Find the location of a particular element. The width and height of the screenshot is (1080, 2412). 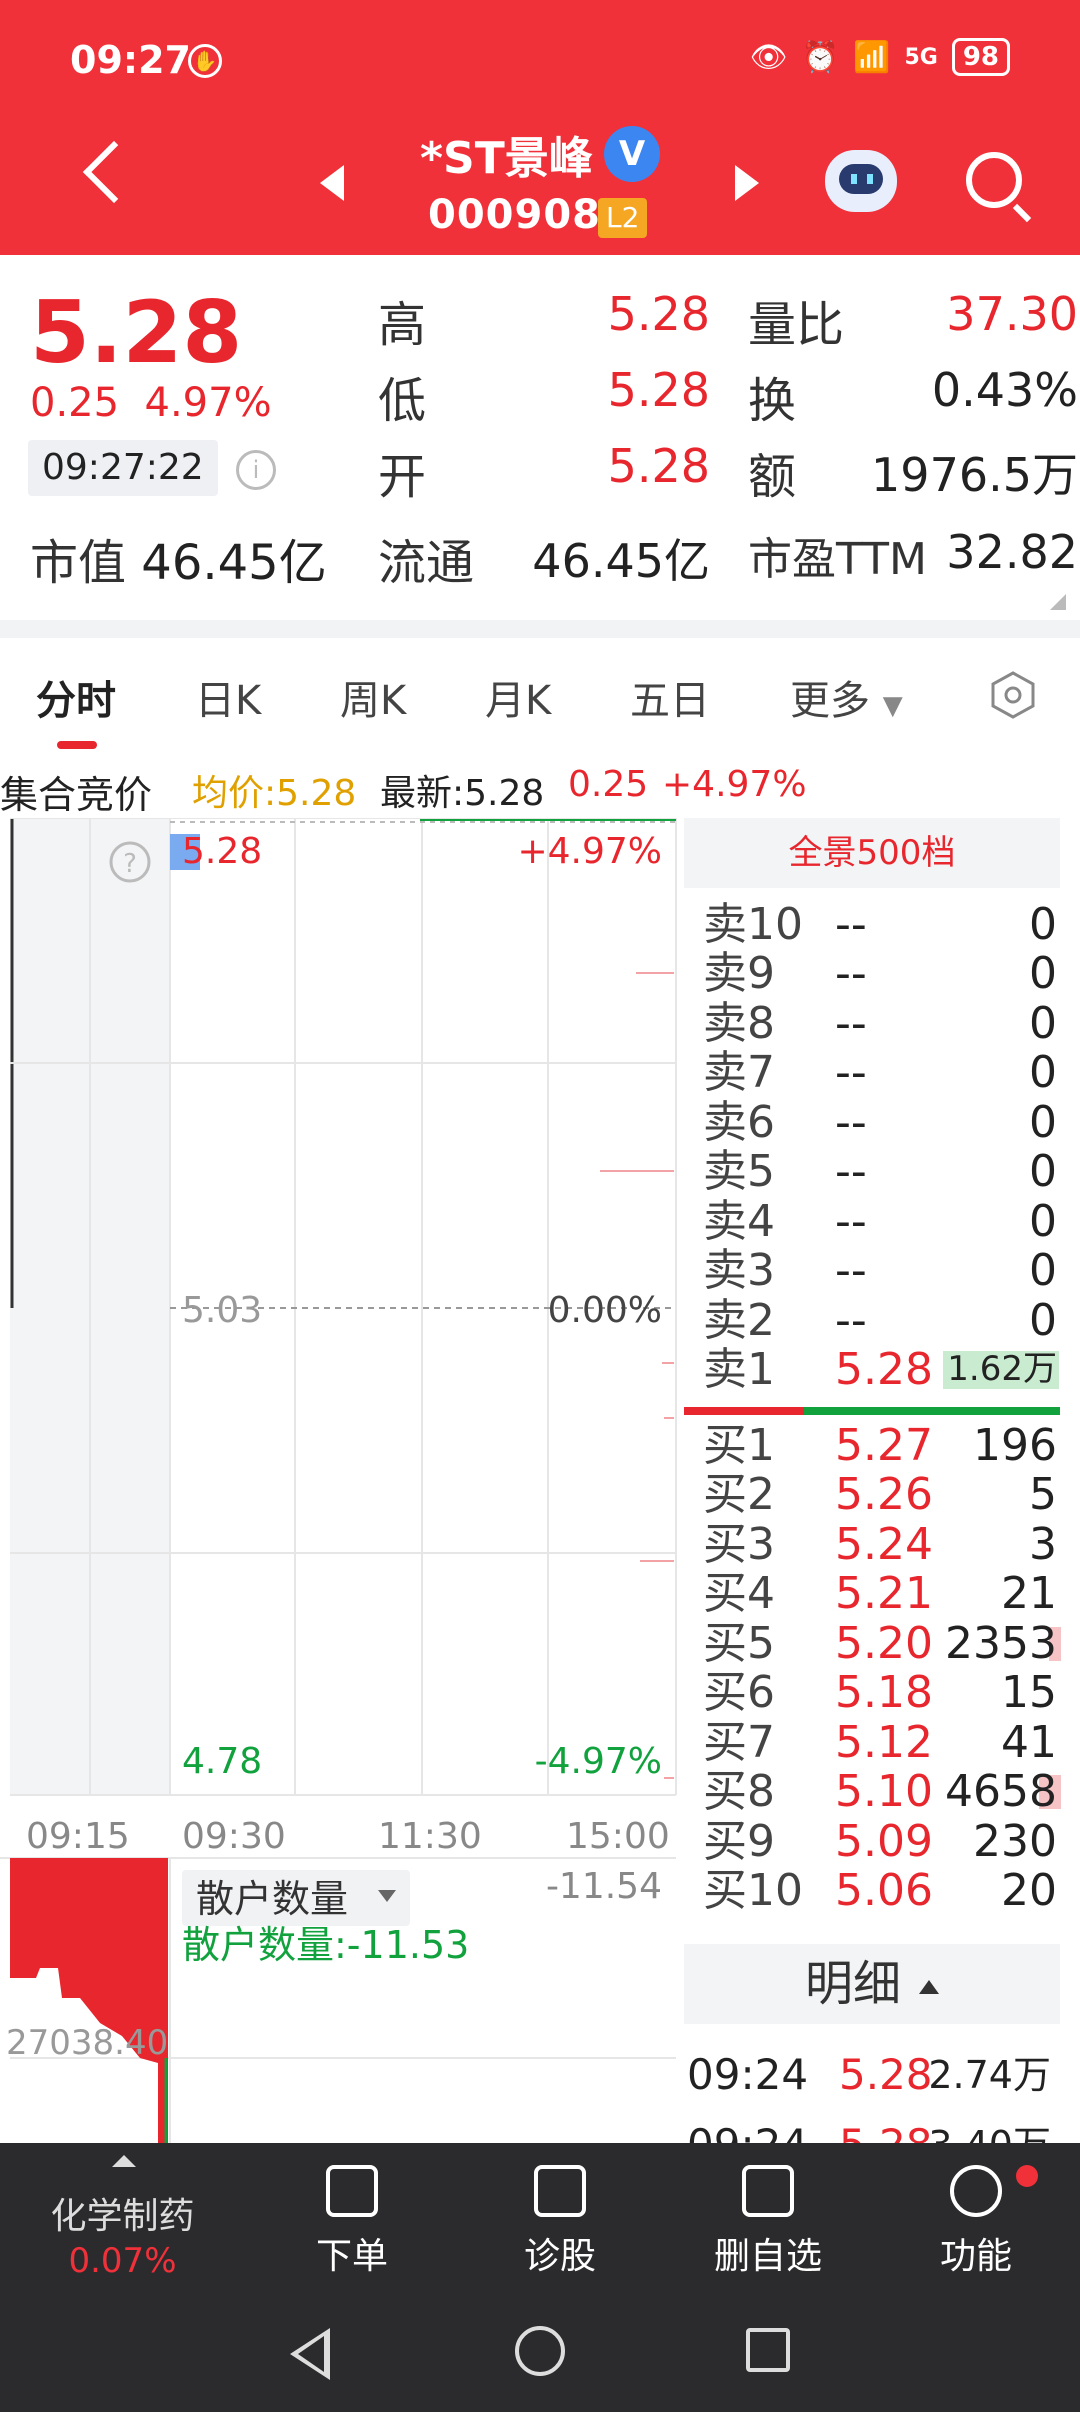

bid-volume: 20 is located at coordinates (1029, 1890).